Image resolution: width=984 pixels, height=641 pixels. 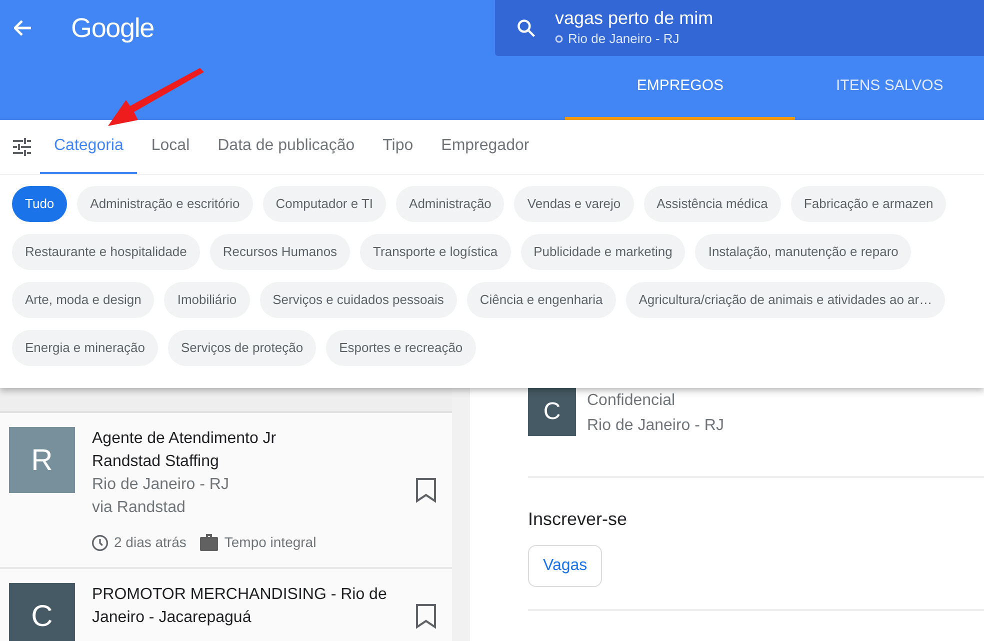 What do you see at coordinates (156, 462) in the screenshot?
I see `company-name: Randstad Staffing` at bounding box center [156, 462].